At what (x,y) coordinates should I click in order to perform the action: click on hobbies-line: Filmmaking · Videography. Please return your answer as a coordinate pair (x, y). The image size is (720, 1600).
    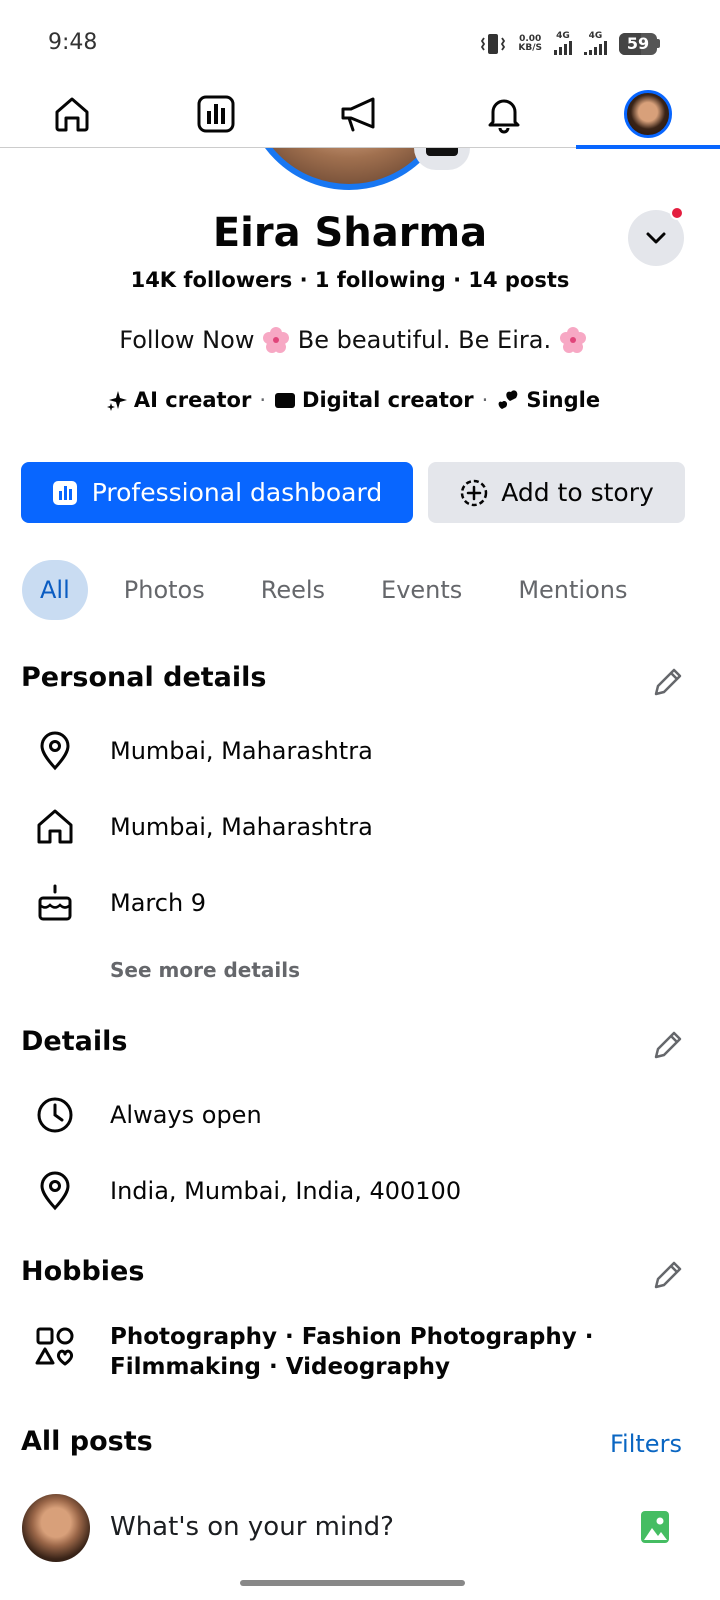
    Looking at the image, I should click on (280, 1367).